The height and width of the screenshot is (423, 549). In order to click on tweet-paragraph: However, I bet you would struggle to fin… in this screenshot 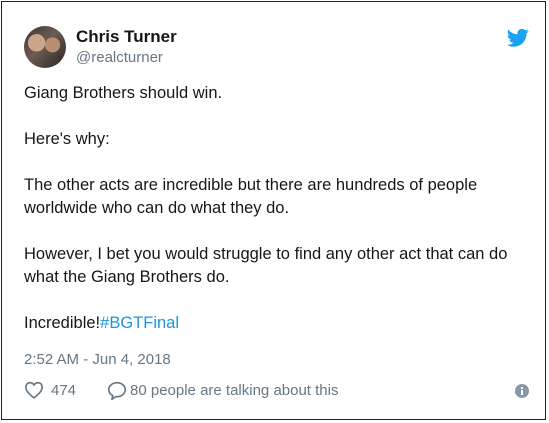, I will do `click(266, 265)`.